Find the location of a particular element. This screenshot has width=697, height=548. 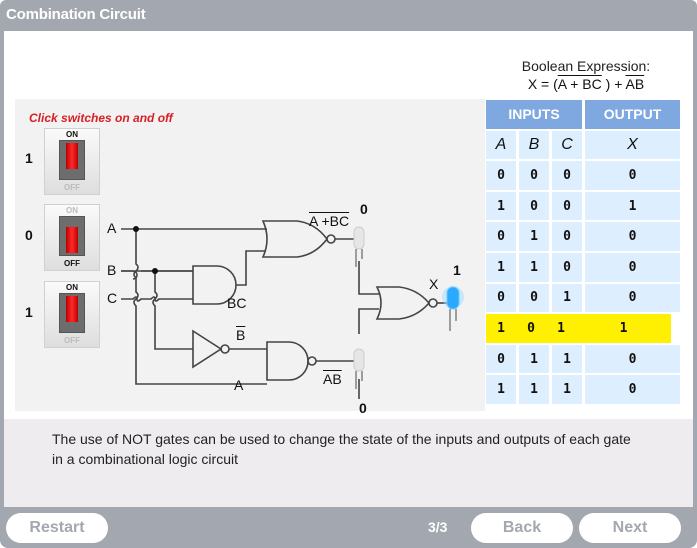

boolean-expression: X = (A + BC ) + AB is located at coordinates (586, 84).